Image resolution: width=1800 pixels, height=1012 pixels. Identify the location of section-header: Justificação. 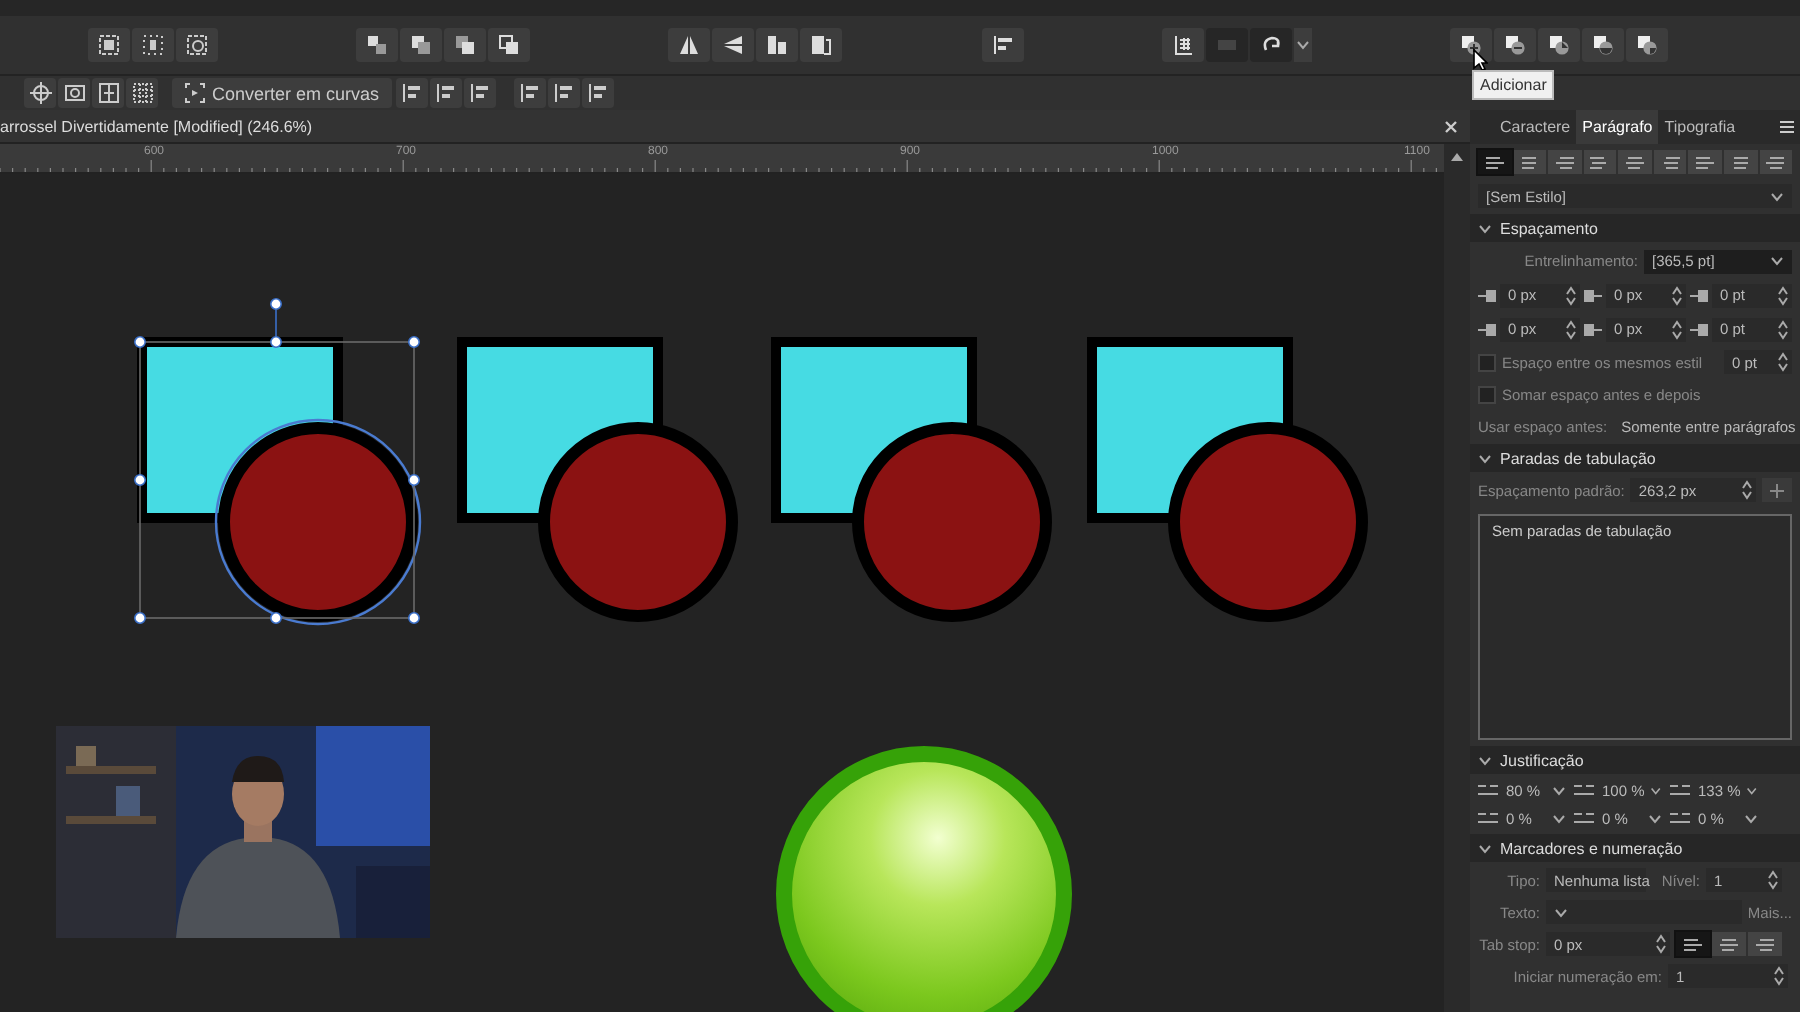
(1635, 760).